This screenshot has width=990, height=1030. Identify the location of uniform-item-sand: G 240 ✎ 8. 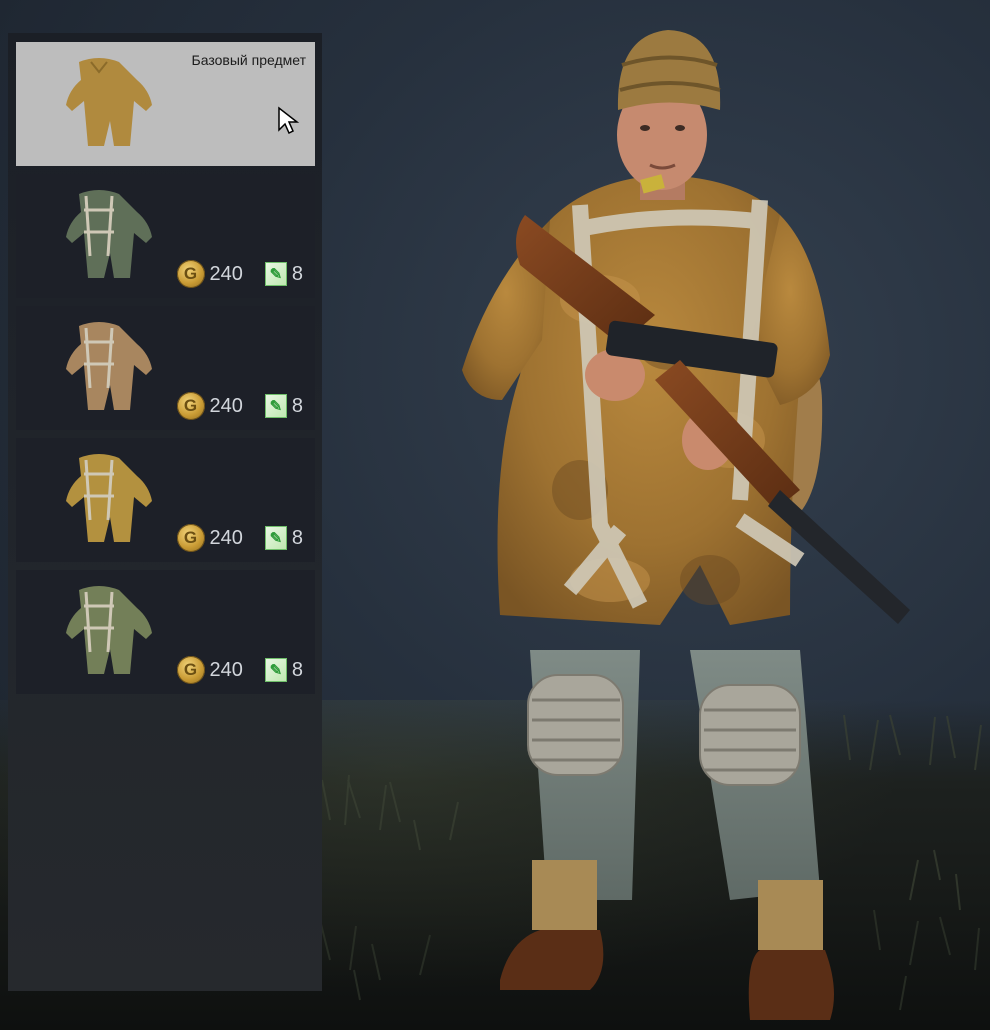
(165, 368).